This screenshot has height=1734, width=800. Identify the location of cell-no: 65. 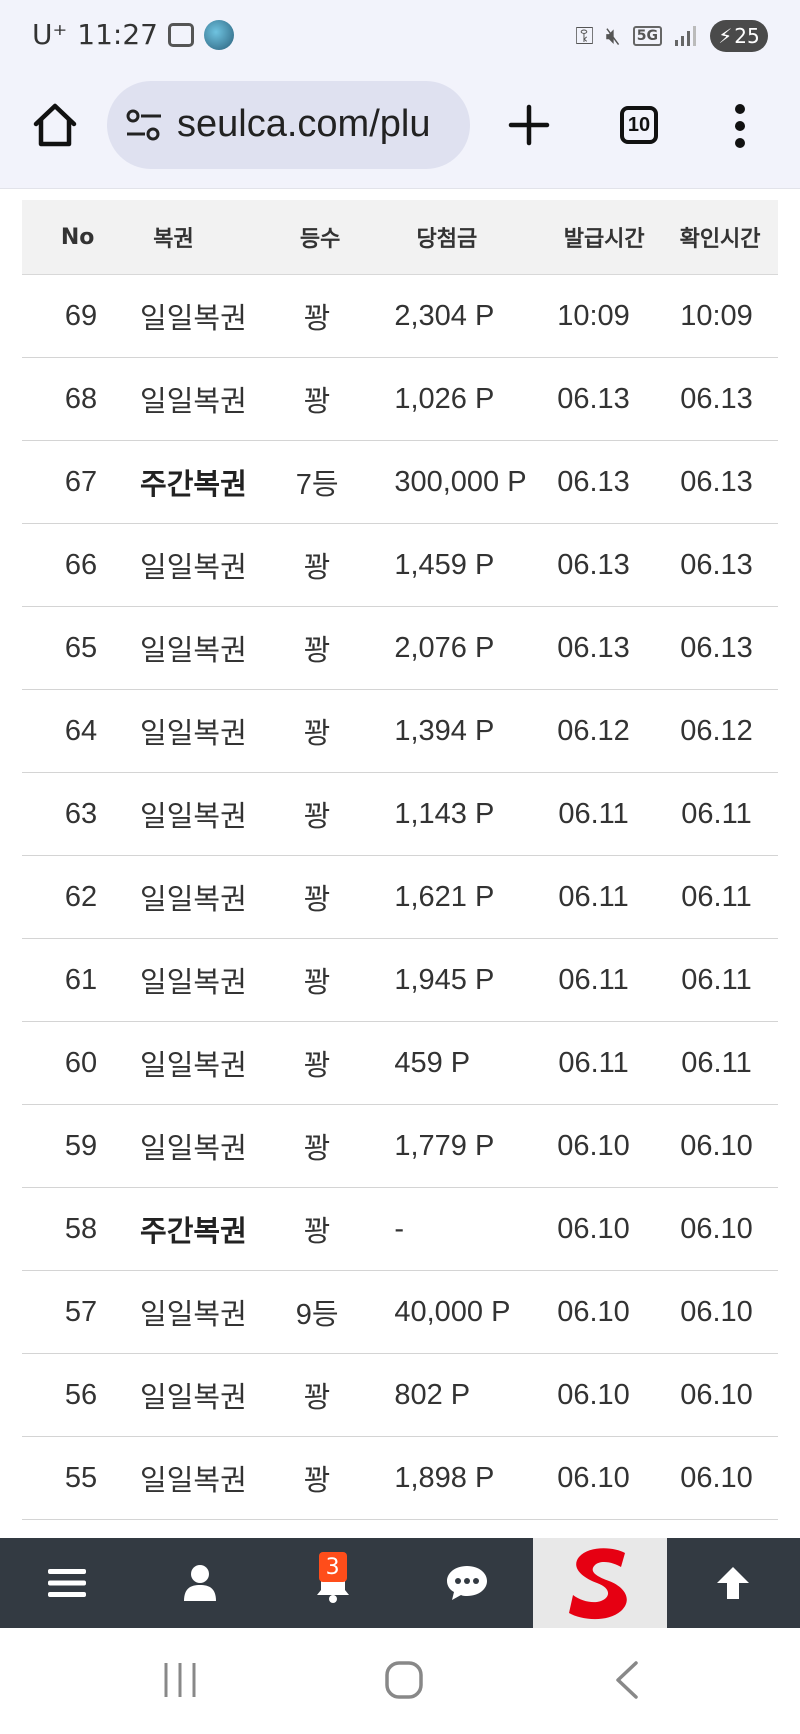
(81, 647).